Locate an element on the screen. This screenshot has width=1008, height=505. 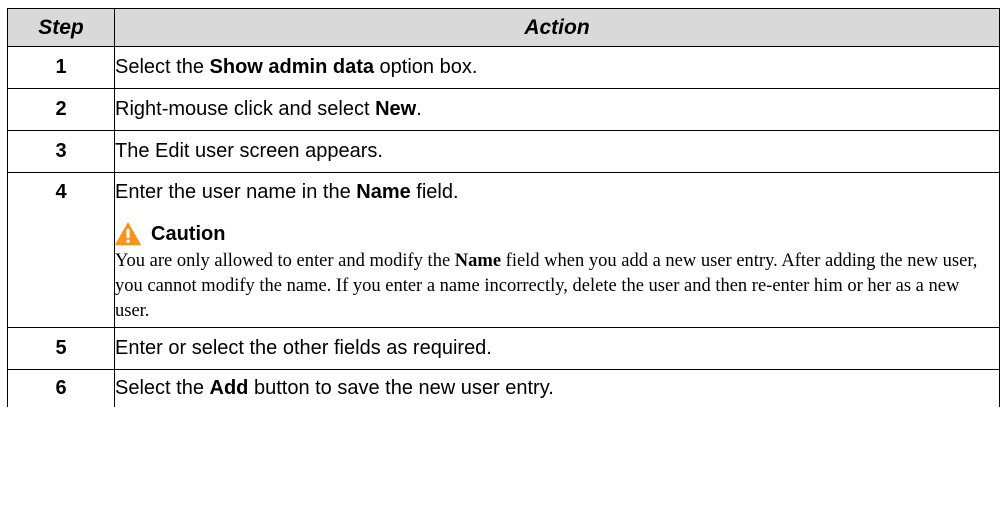
action-text: . is located at coordinates (419, 109).